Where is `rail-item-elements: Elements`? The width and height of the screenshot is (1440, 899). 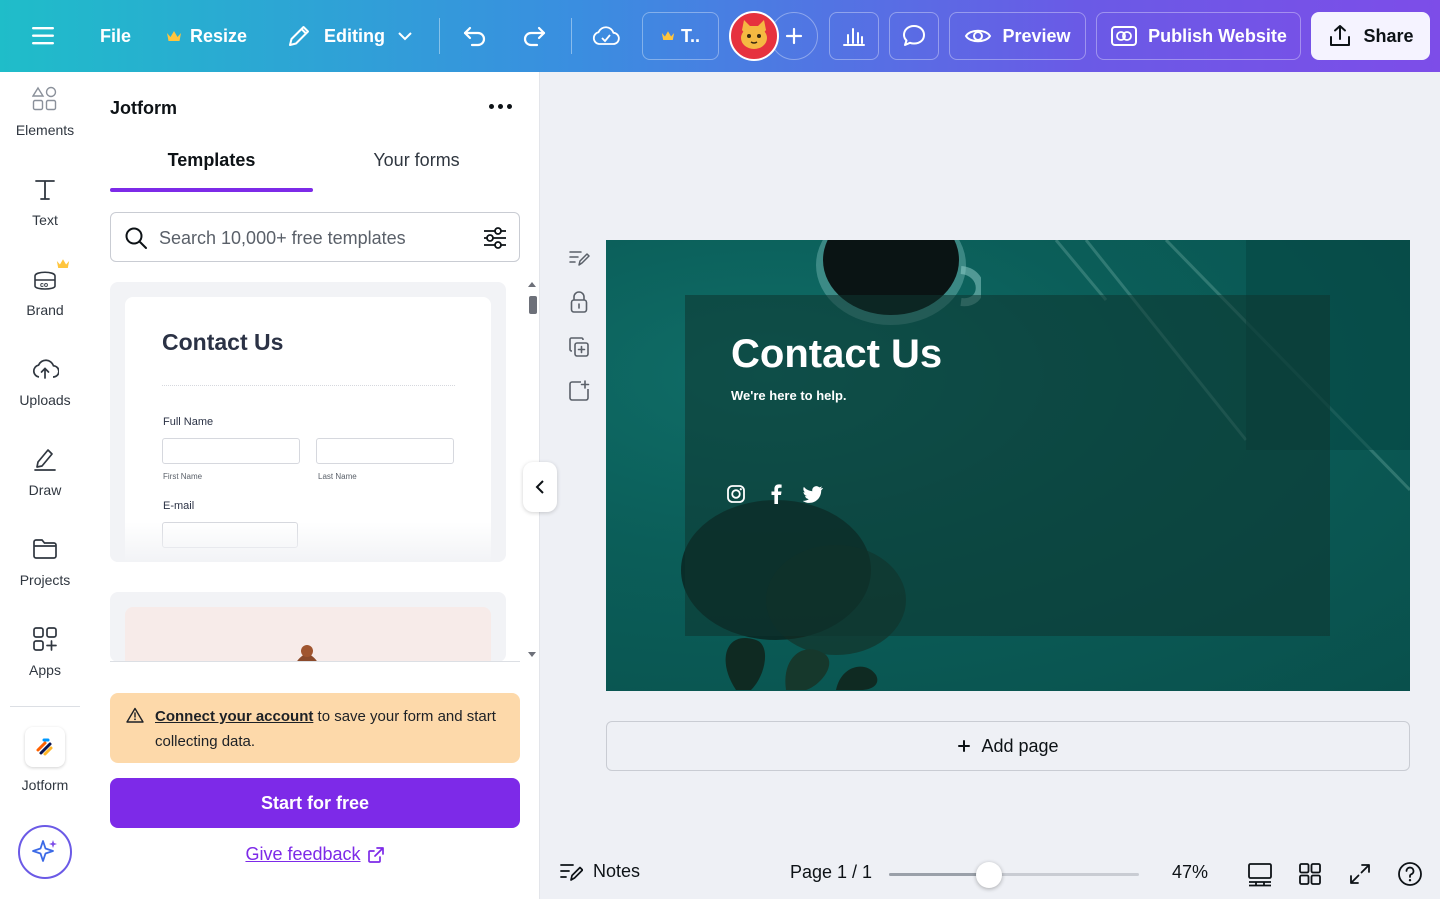
rail-item-elements: Elements is located at coordinates (45, 112).